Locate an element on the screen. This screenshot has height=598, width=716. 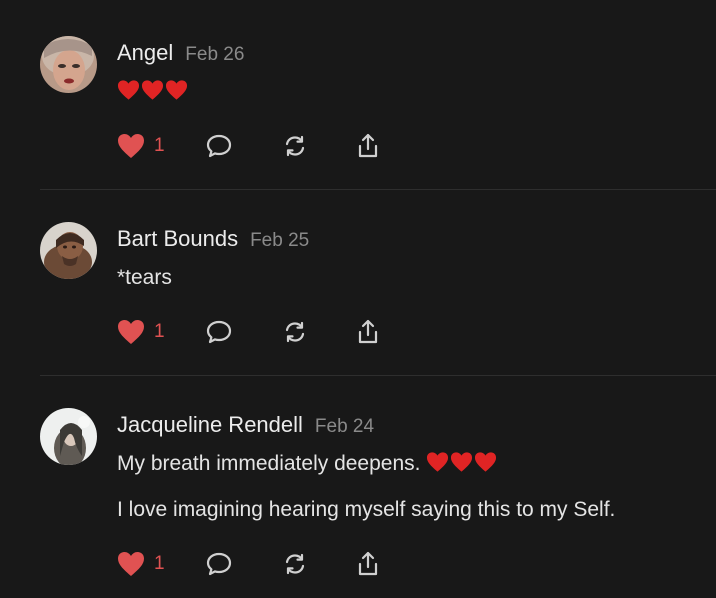
comment-body is located at coordinates (412, 92).